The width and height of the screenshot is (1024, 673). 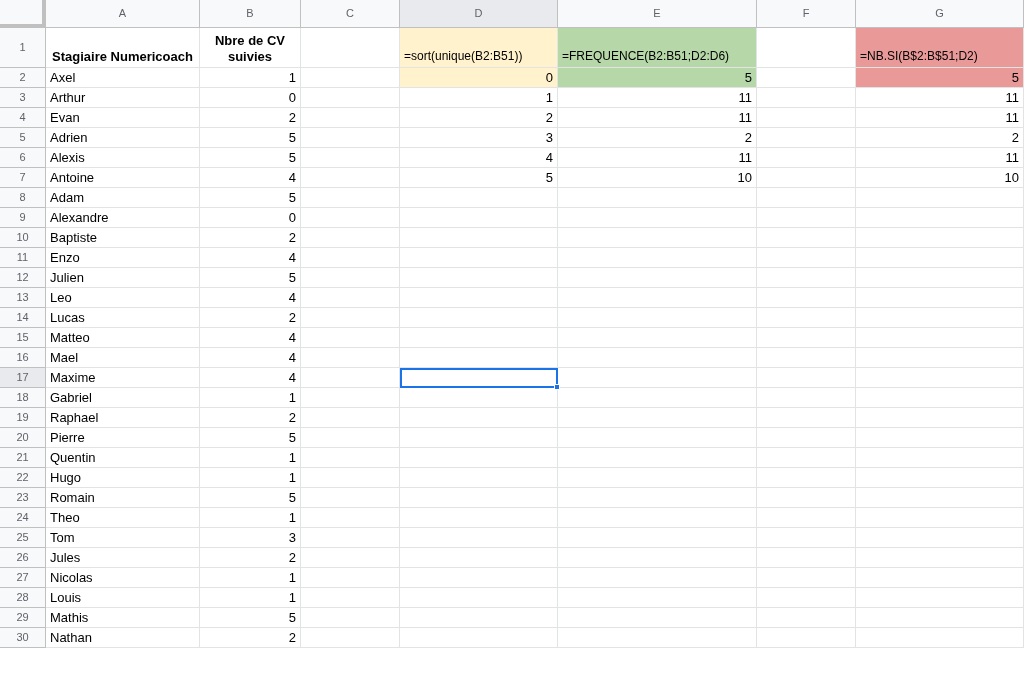 I want to click on table-cell: 3, so click(x=250, y=538).